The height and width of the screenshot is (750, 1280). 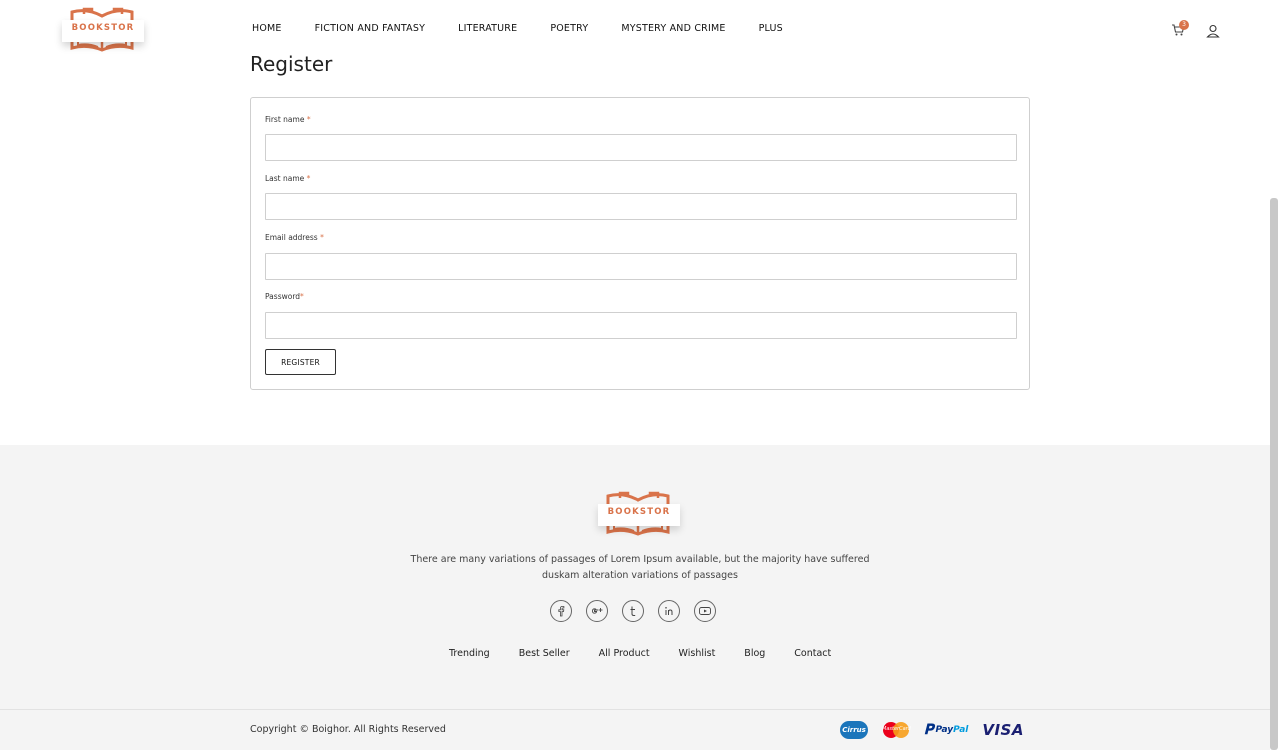 What do you see at coordinates (641, 147) in the screenshot?
I see `first-name-input` at bounding box center [641, 147].